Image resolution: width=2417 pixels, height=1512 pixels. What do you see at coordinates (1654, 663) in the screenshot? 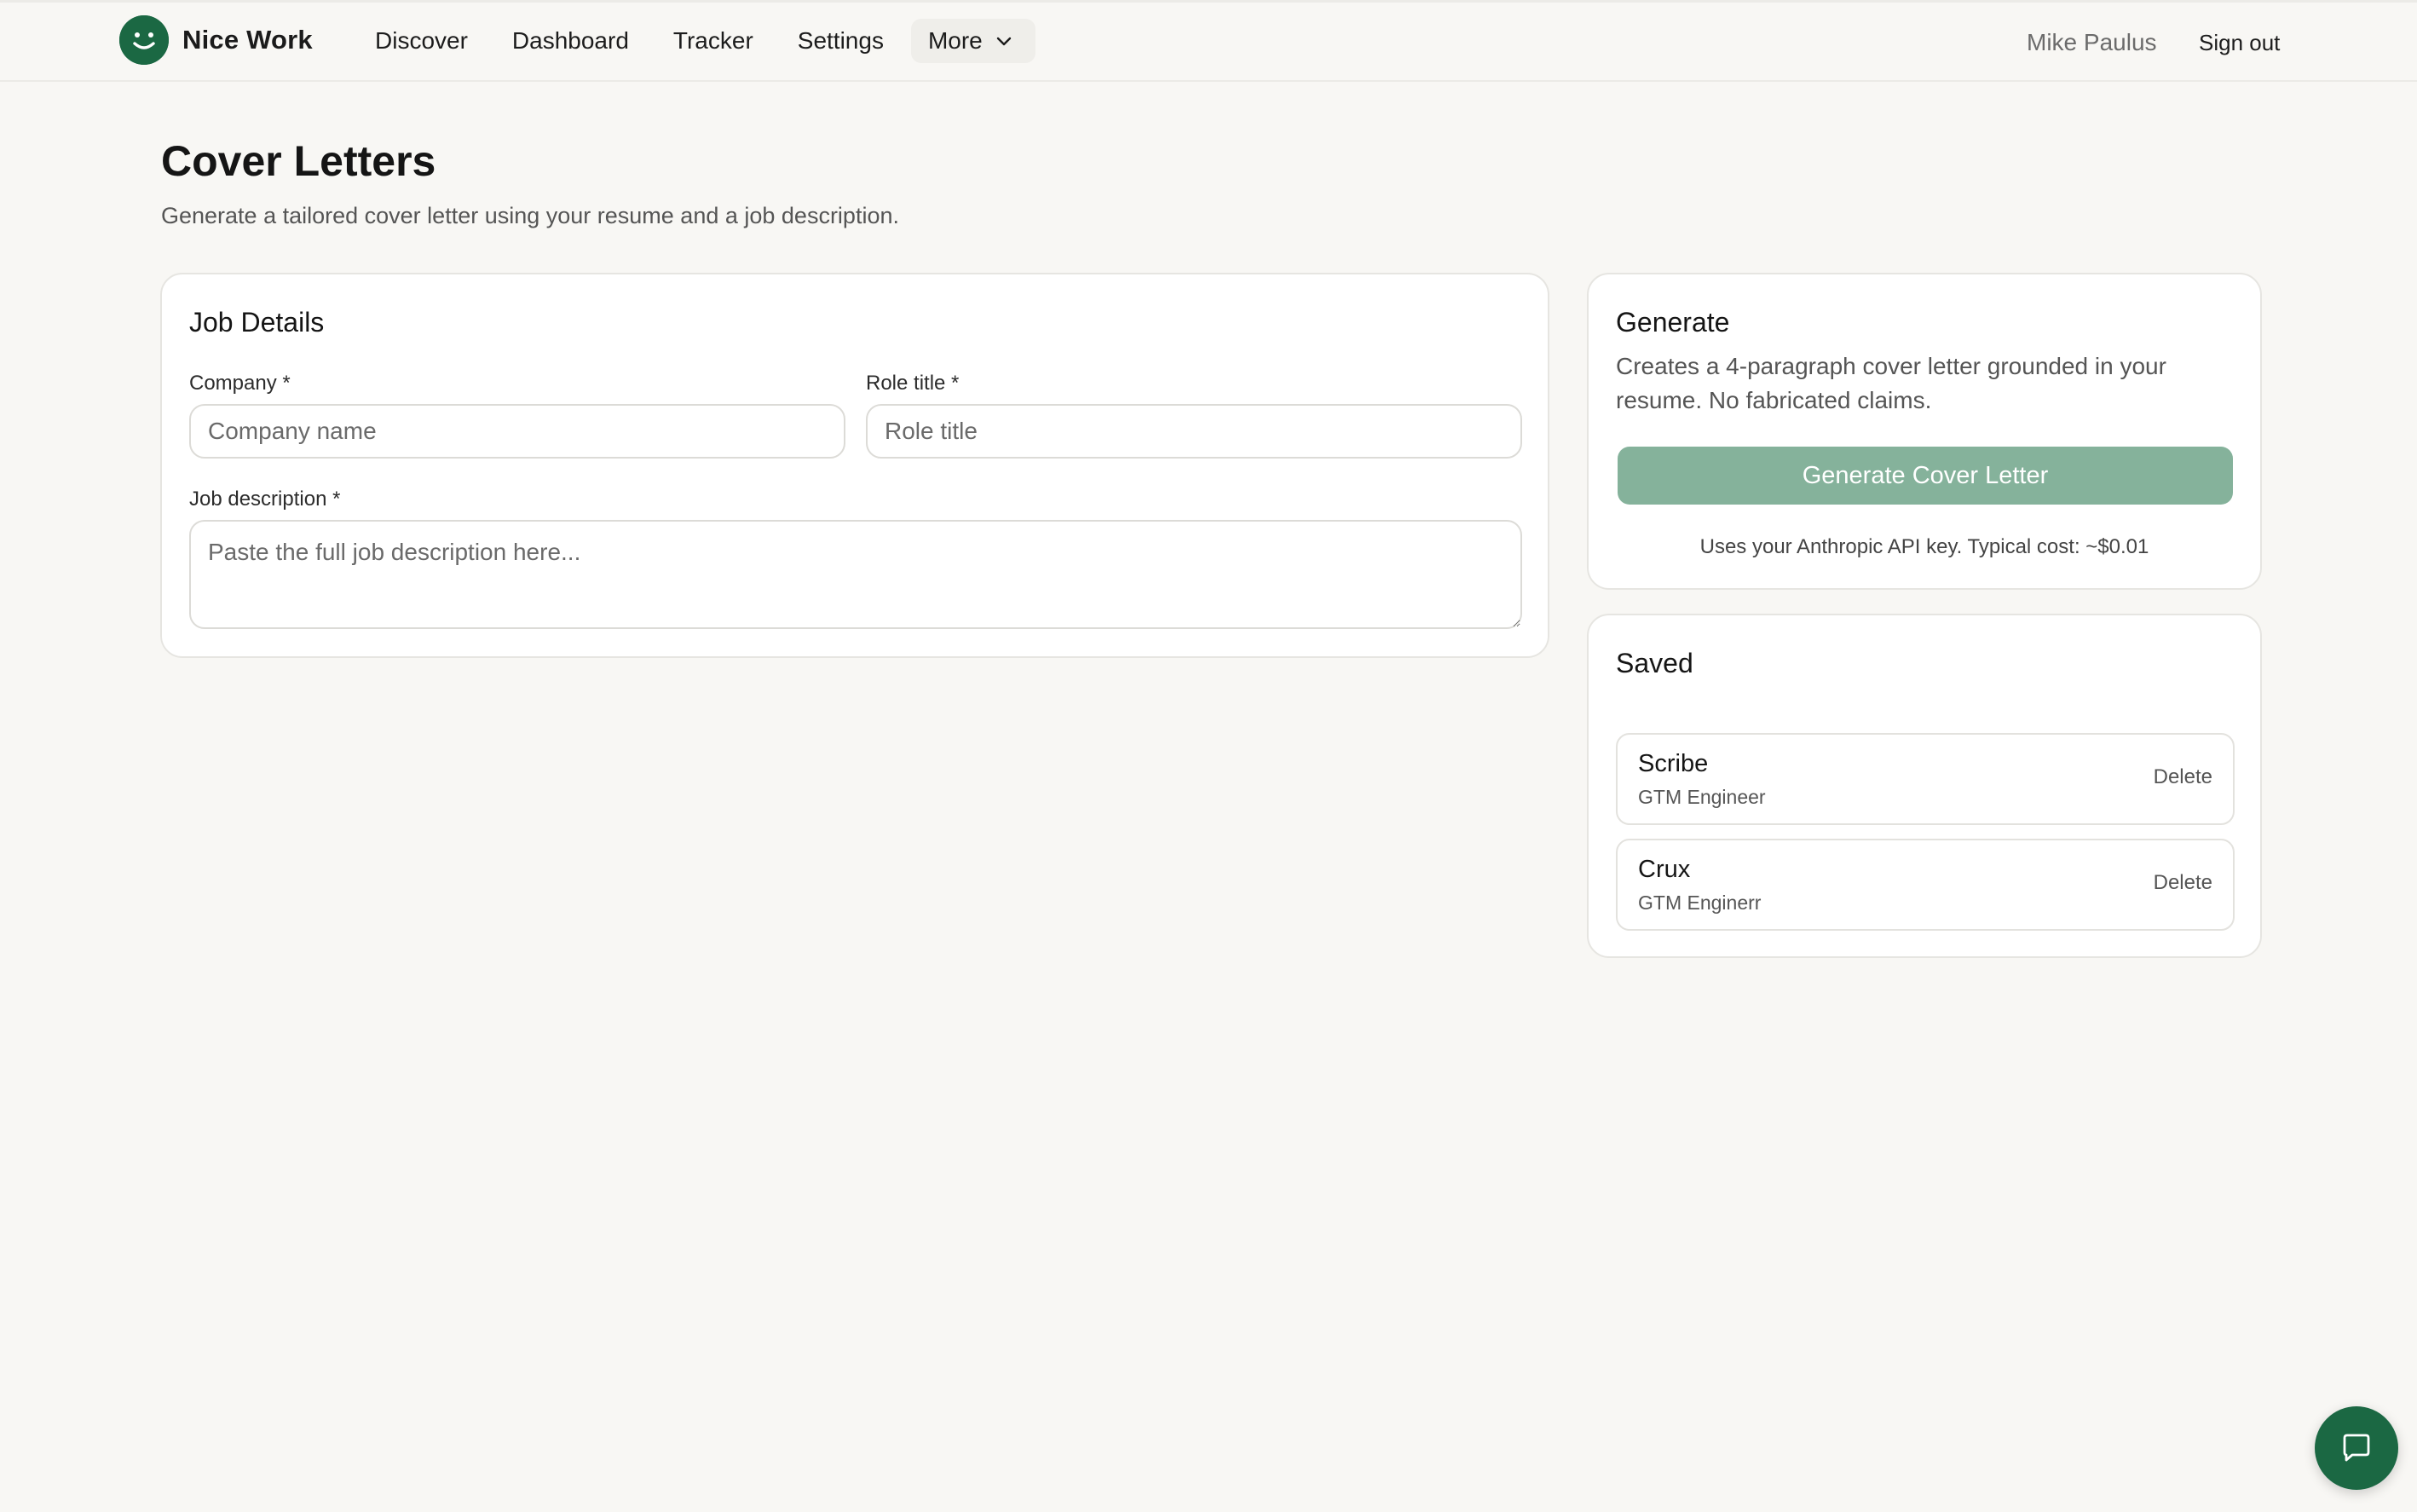
I see `saved-title: Saved` at bounding box center [1654, 663].